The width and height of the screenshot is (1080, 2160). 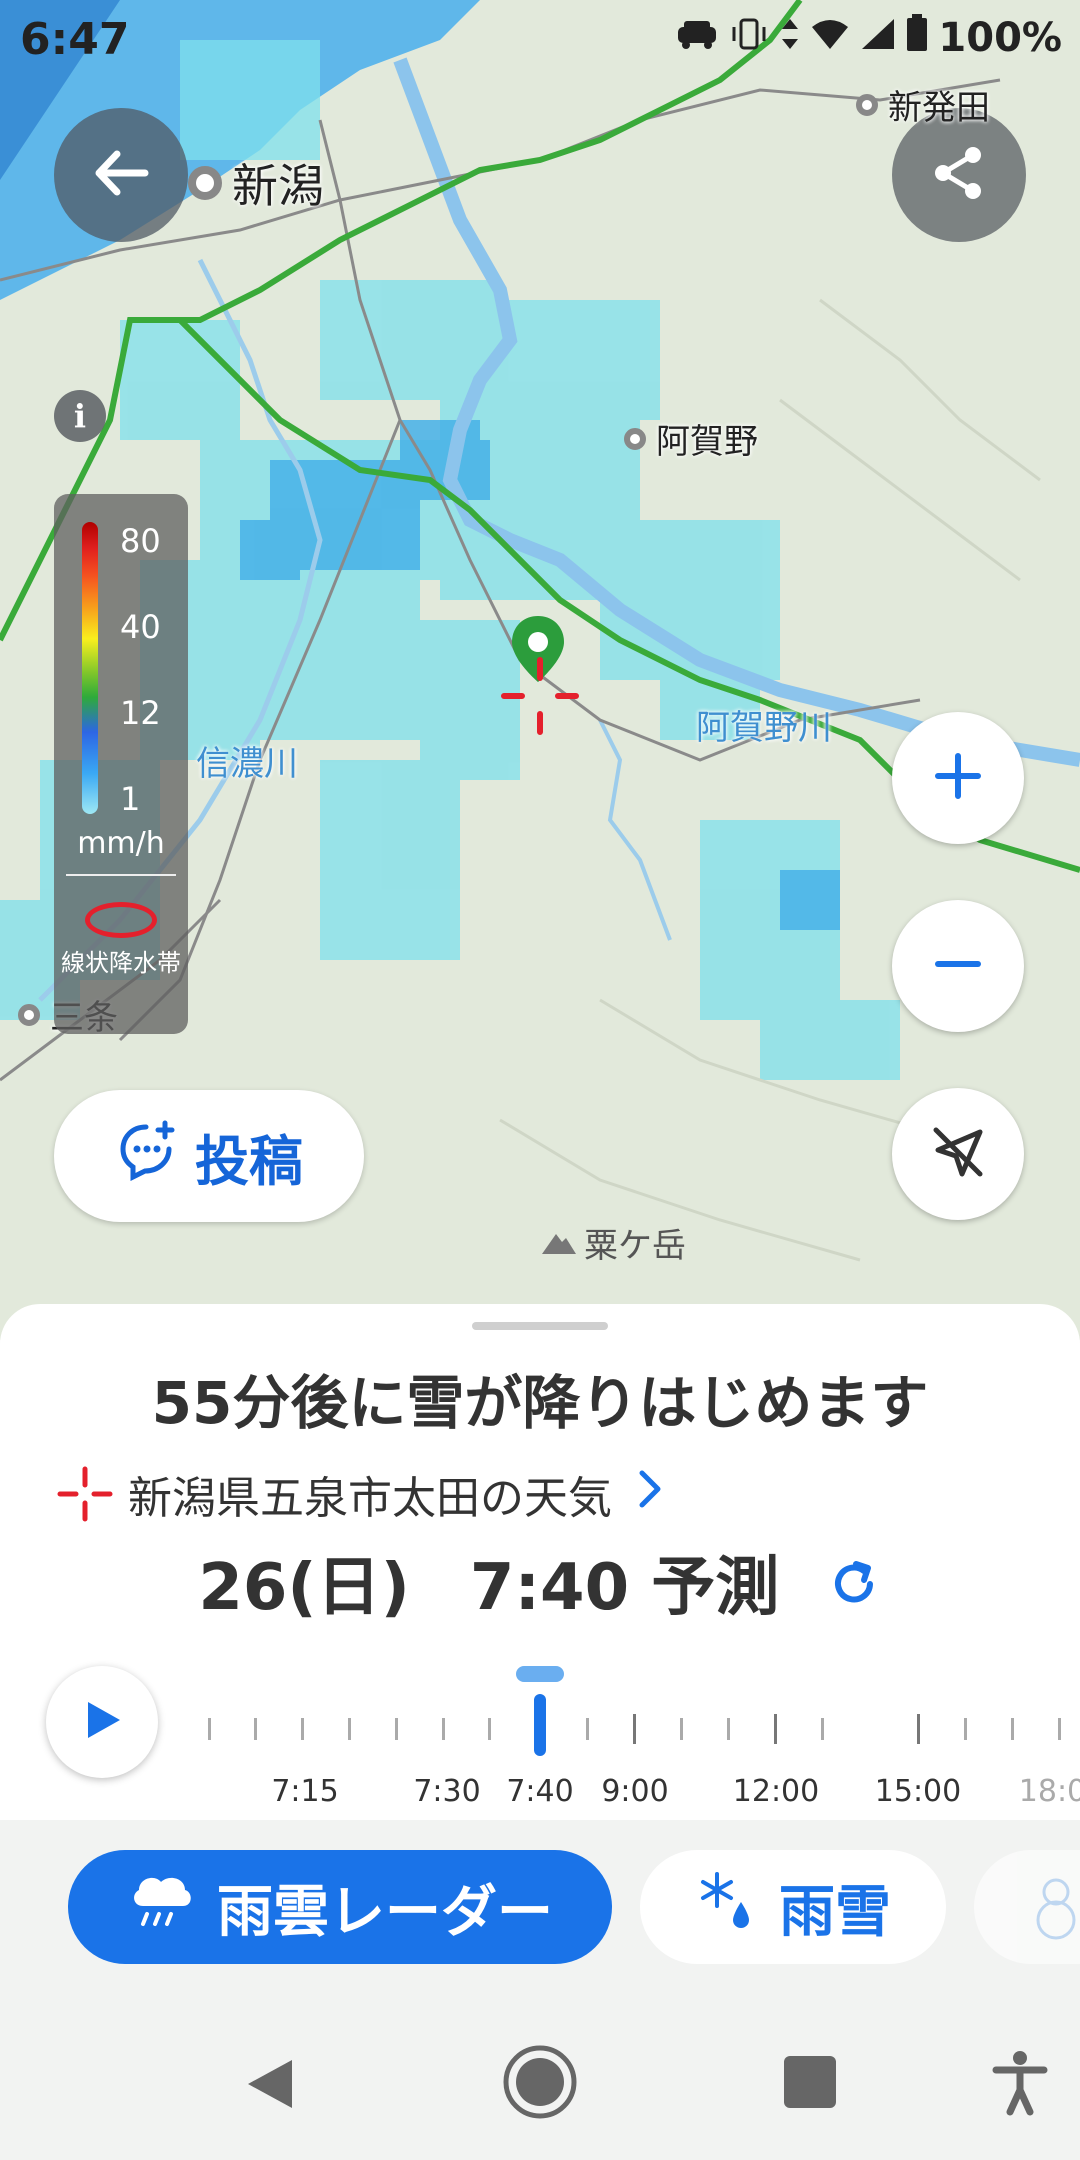 I want to click on location-tracking-button, so click(x=958, y=1154).